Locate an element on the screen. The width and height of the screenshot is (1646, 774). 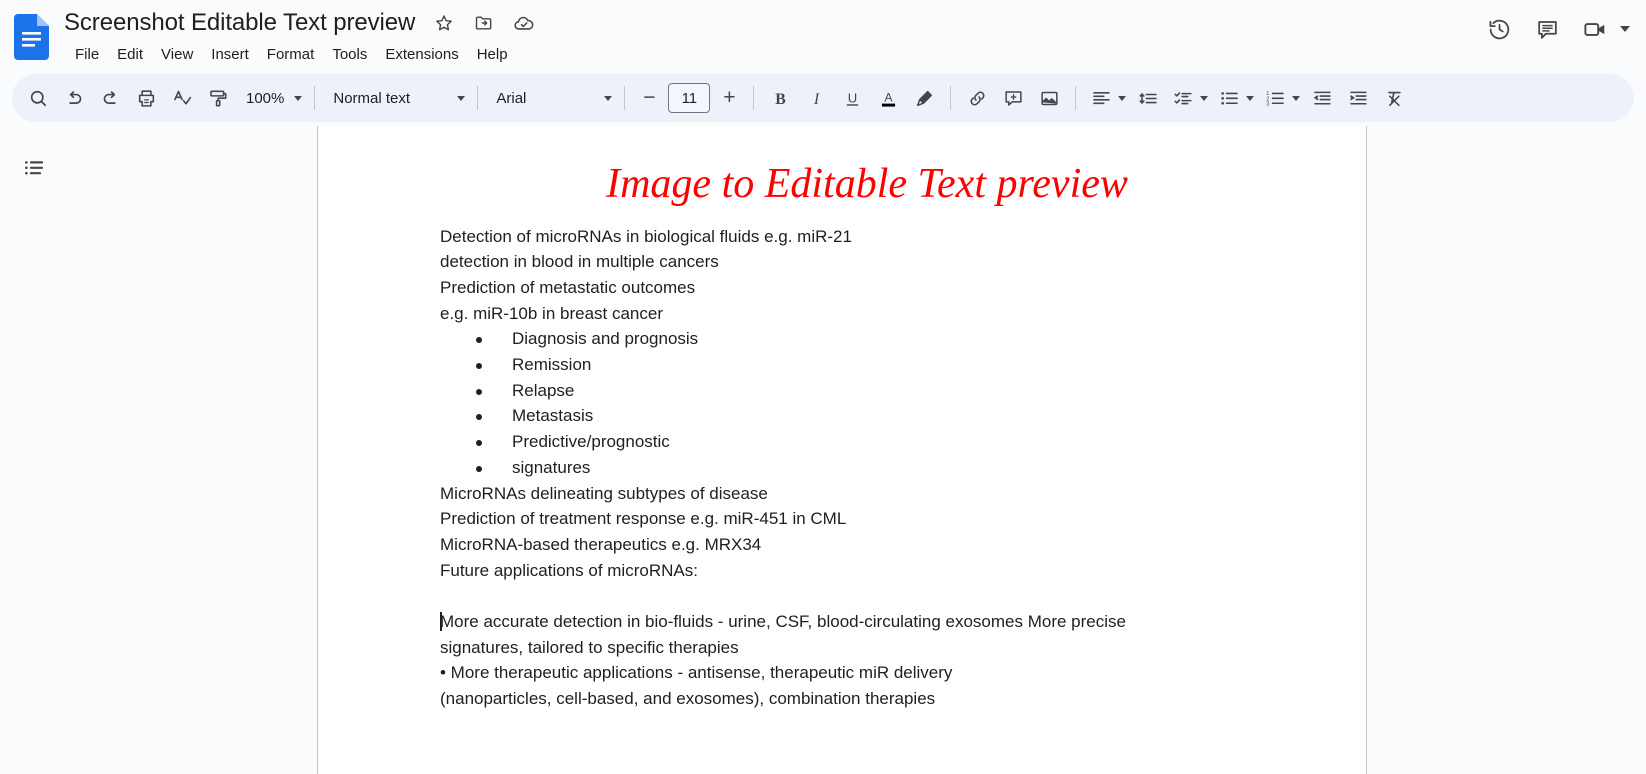
text-color-button: A is located at coordinates (888, 98).